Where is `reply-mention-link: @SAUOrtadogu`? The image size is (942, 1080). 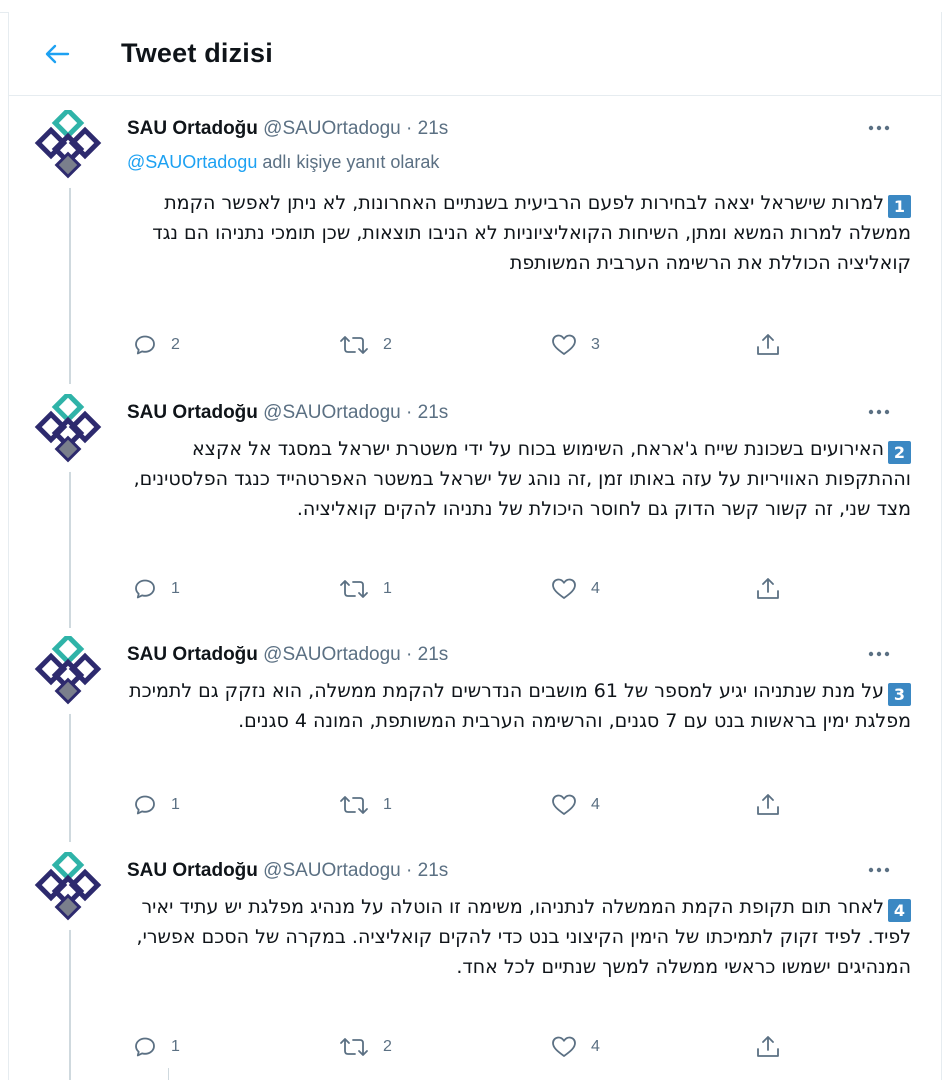
reply-mention-link: @SAUOrtadogu is located at coordinates (192, 162).